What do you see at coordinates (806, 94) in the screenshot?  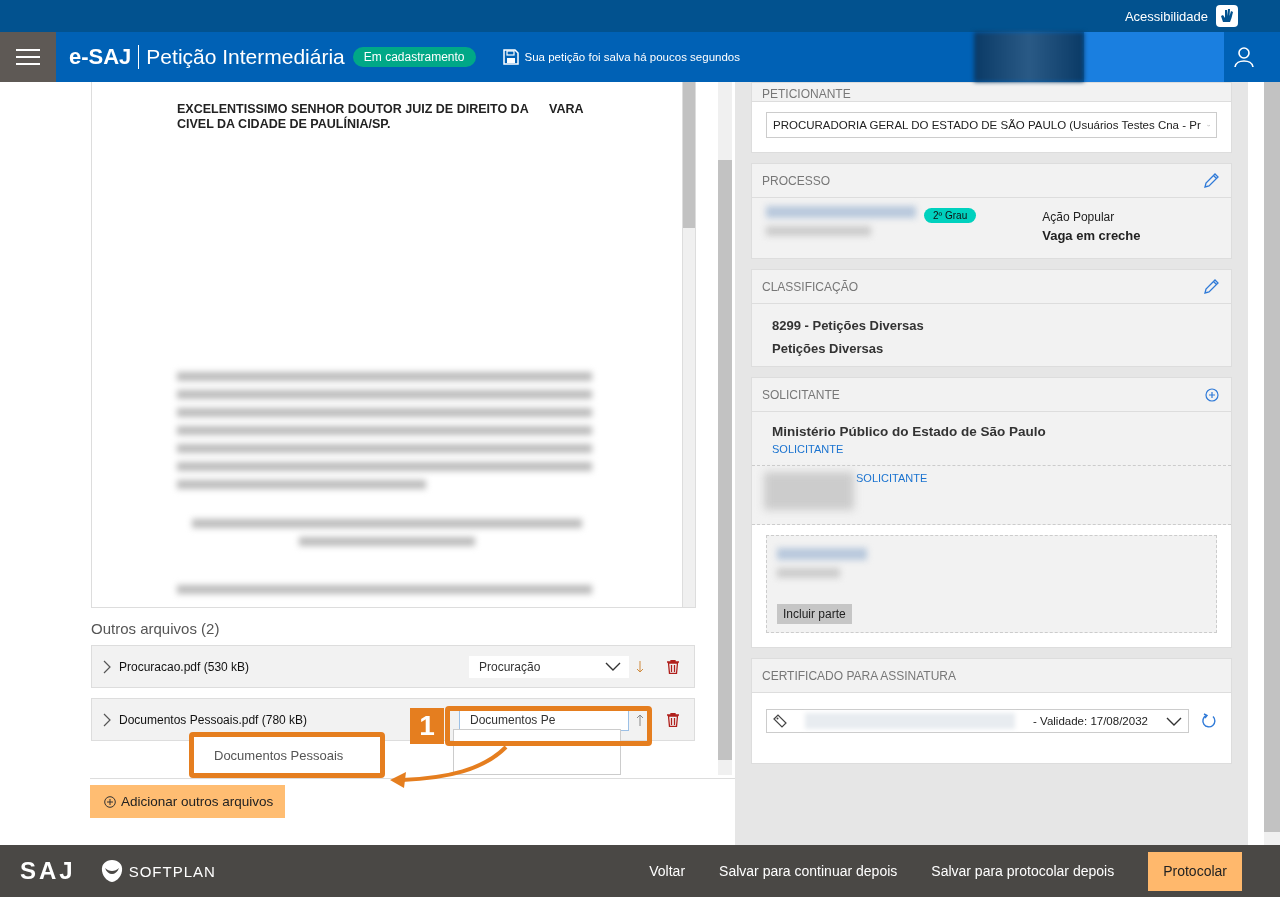 I see `card-title: PETICIONANTE` at bounding box center [806, 94].